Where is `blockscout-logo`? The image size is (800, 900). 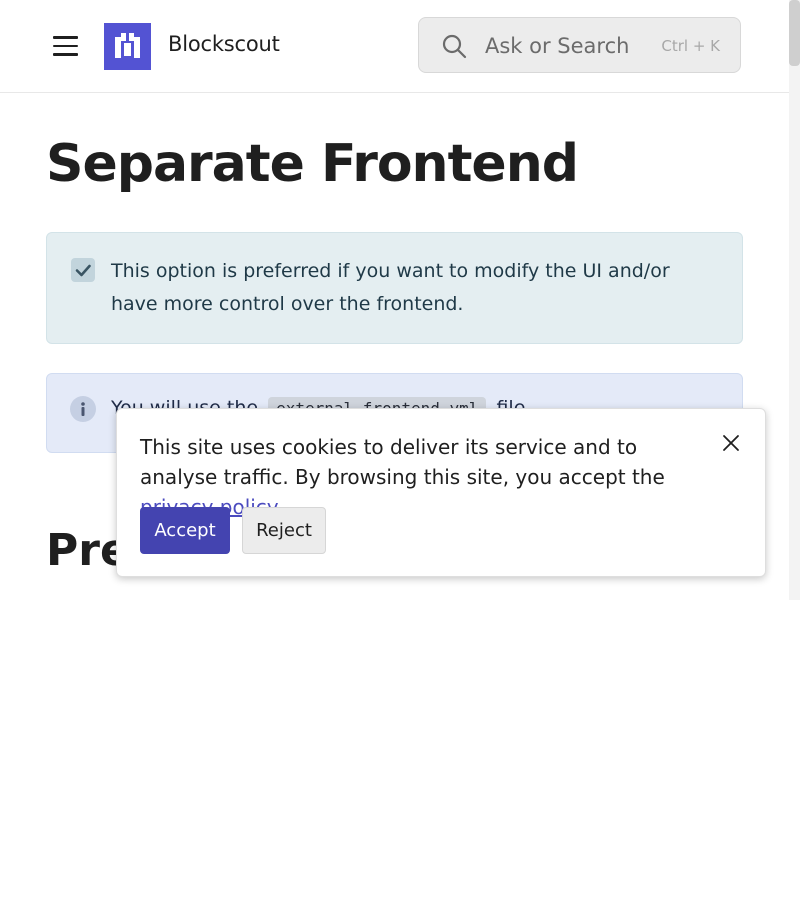
blockscout-logo is located at coordinates (127, 46).